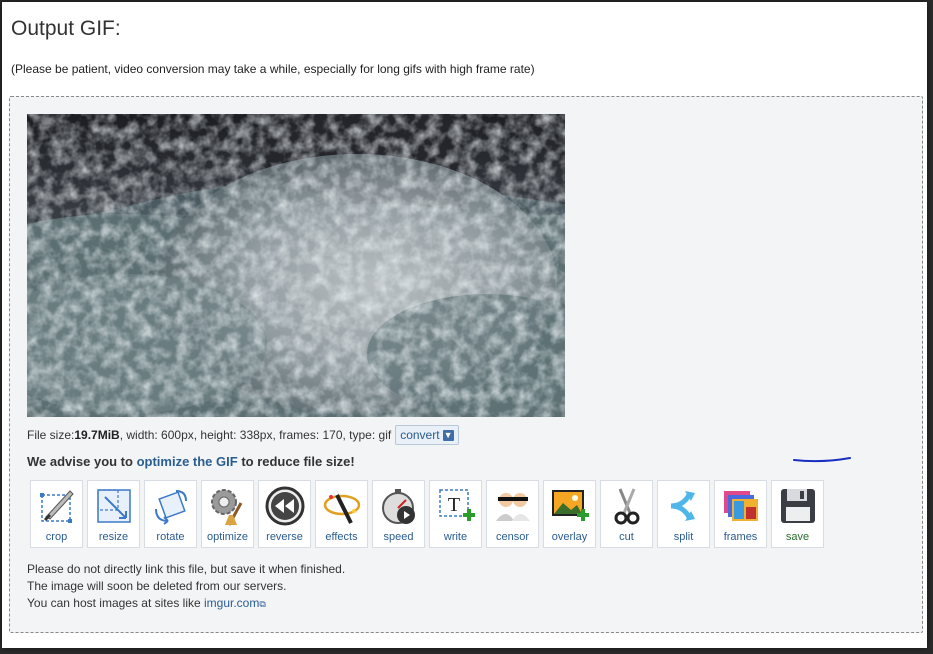 The image size is (933, 654). I want to click on write-icon: T, so click(457, 505).